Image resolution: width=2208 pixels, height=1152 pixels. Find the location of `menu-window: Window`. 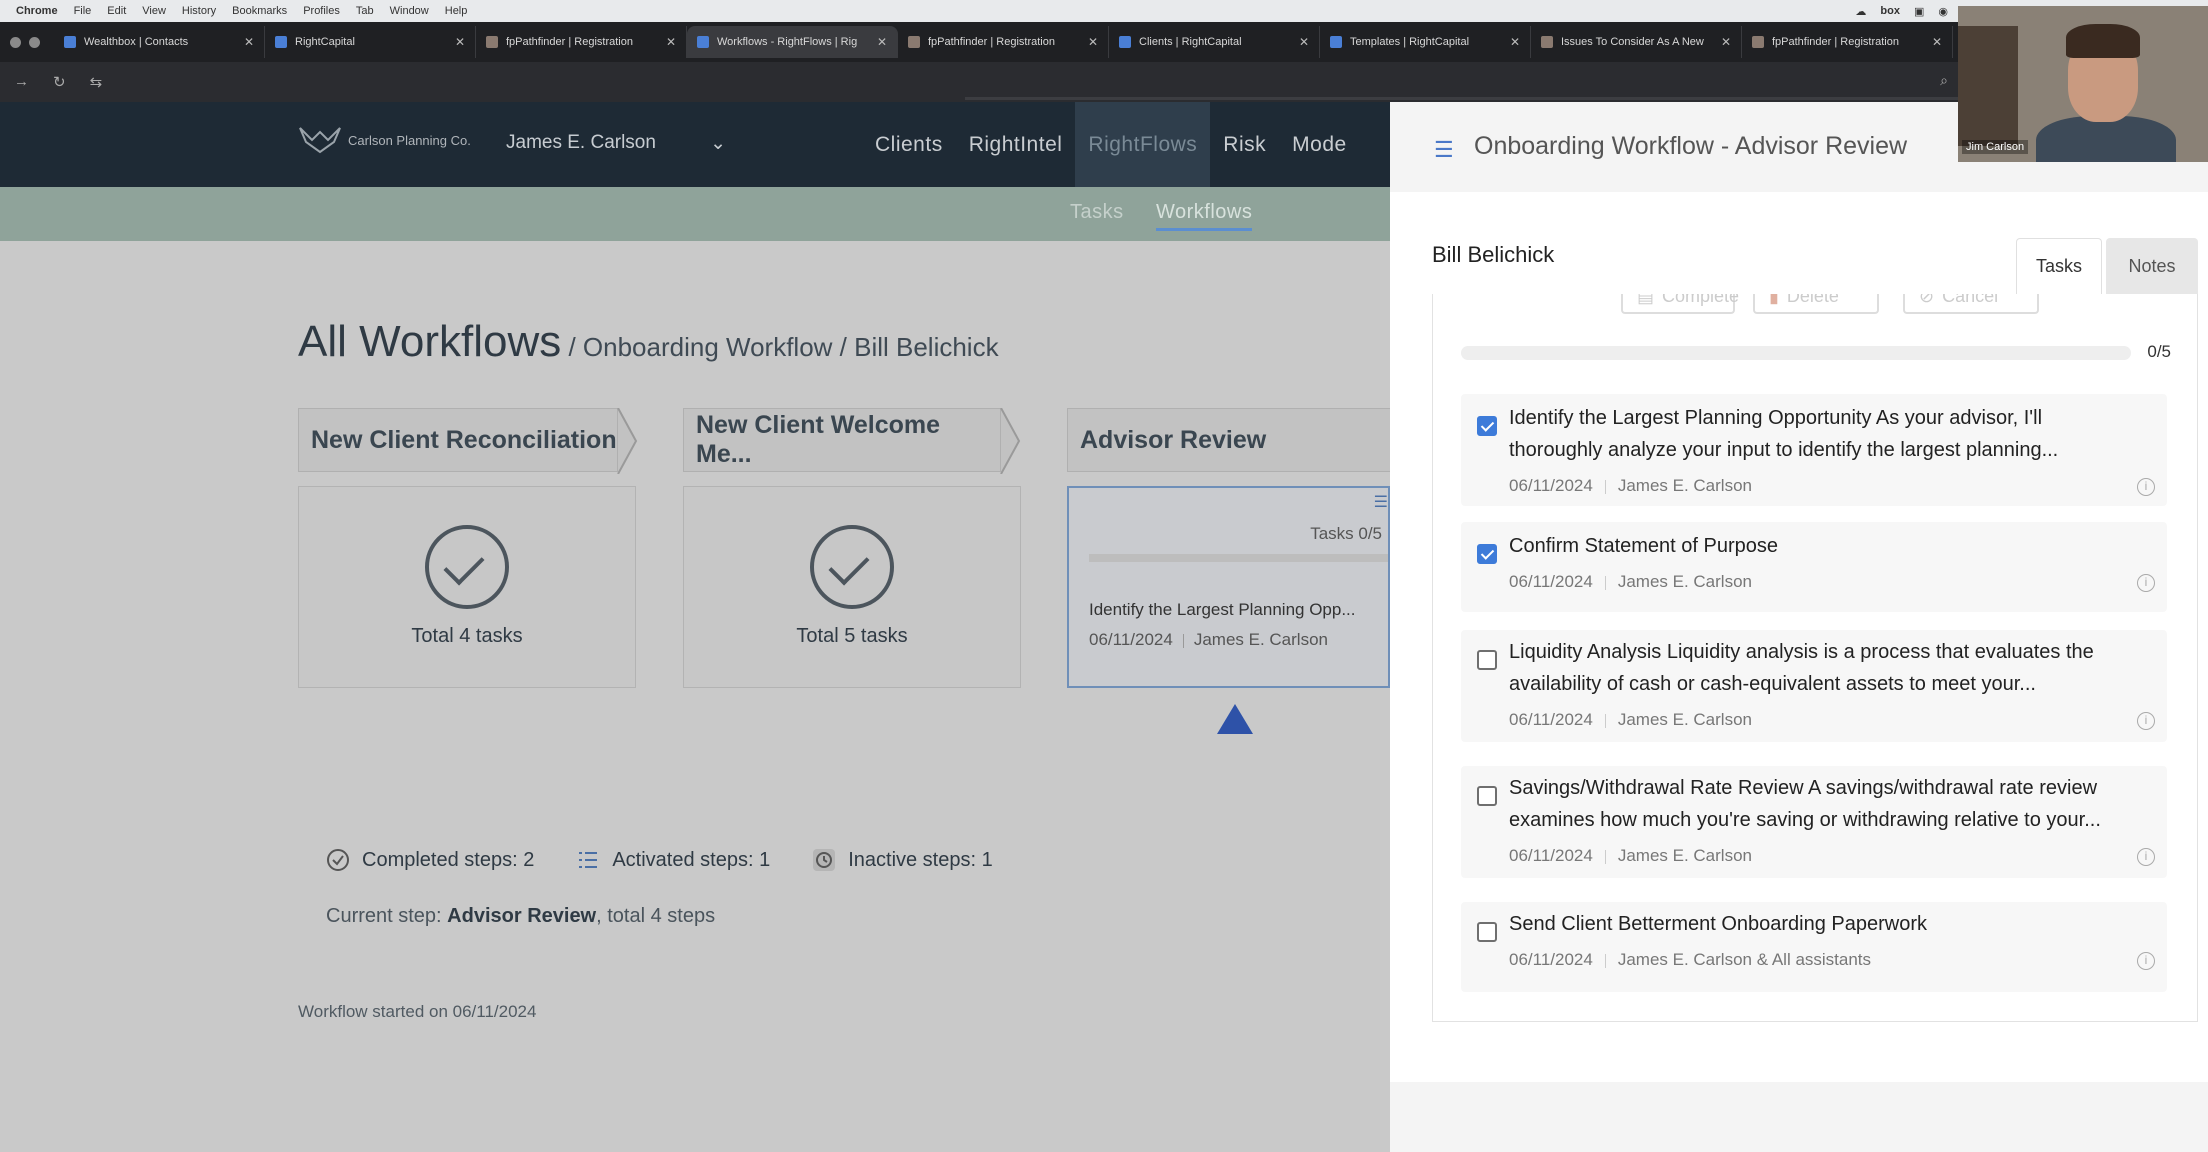

menu-window: Window is located at coordinates (409, 11).